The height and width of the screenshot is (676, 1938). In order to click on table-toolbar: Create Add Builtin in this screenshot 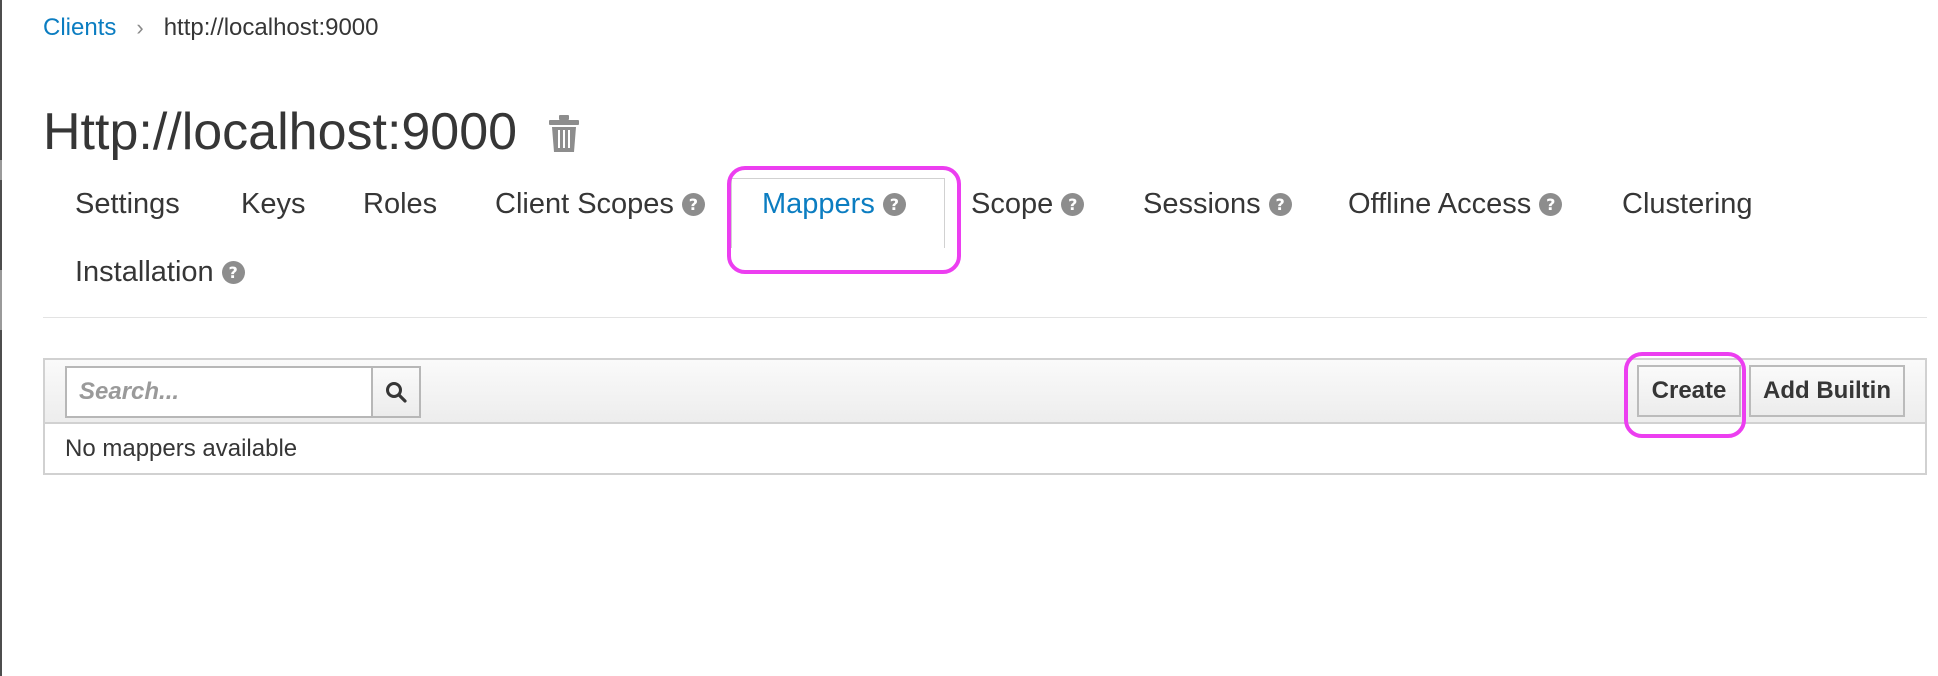, I will do `click(985, 392)`.